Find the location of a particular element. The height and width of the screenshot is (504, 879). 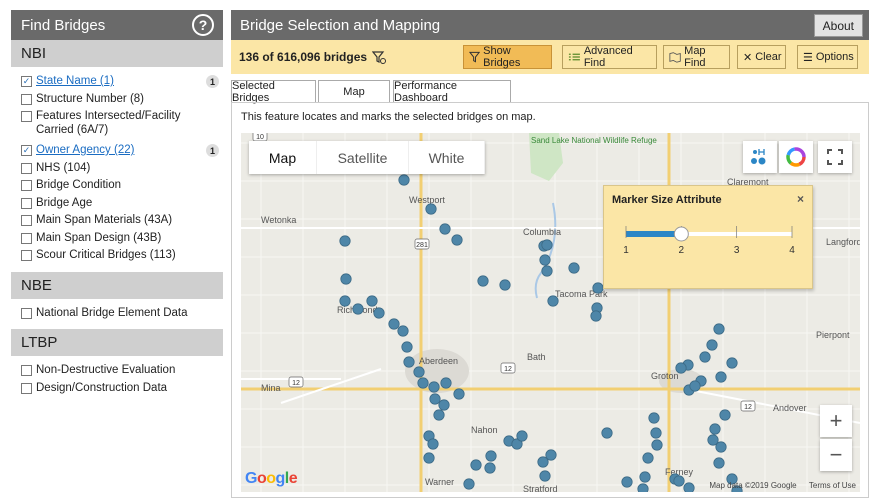

place-label: Langford is located at coordinates (843, 242).